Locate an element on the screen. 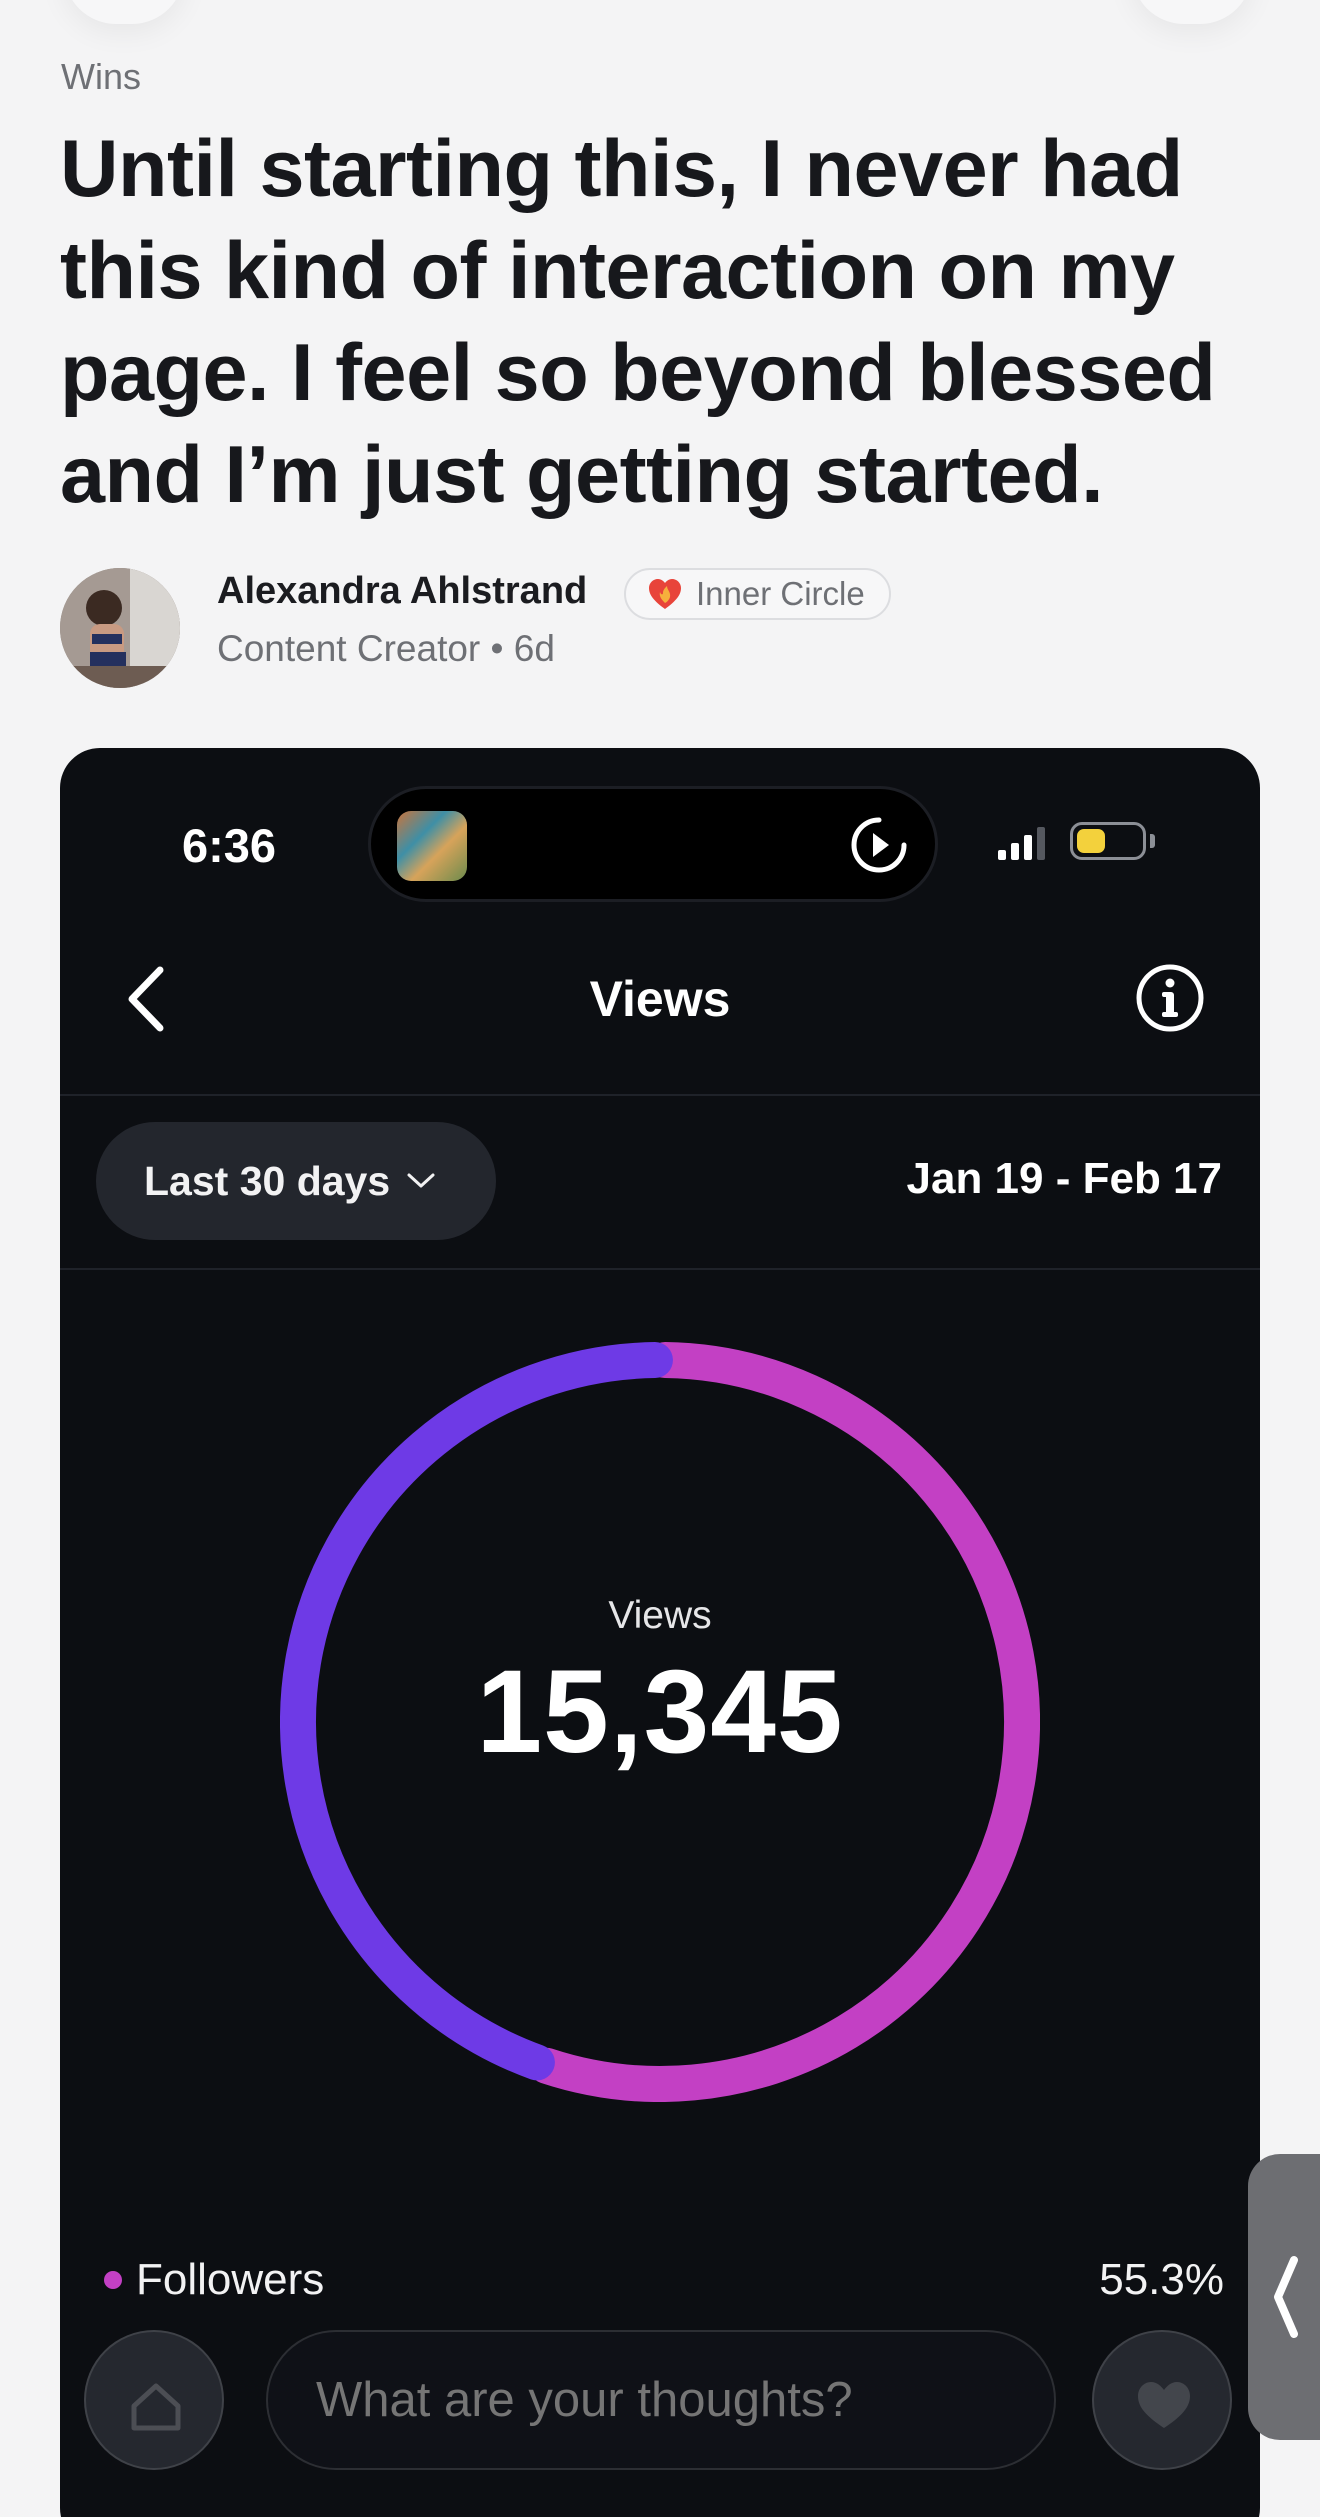 Image resolution: width=1320 pixels, height=2517 pixels. avatar-photo is located at coordinates (120, 628).